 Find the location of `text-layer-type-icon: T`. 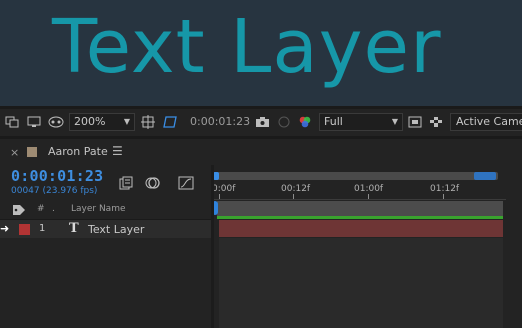

text-layer-type-icon: T is located at coordinates (74, 228).